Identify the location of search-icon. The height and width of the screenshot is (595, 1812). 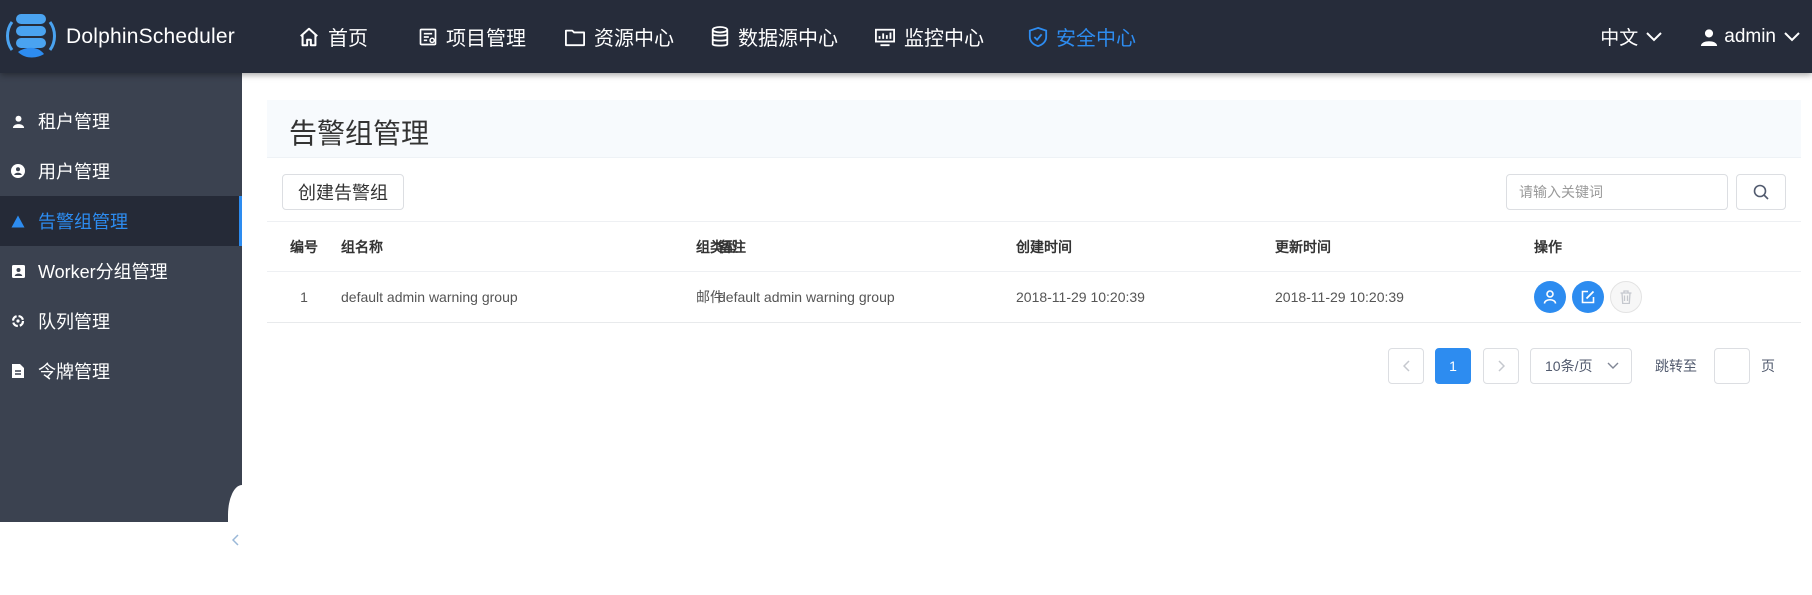
(1761, 192).